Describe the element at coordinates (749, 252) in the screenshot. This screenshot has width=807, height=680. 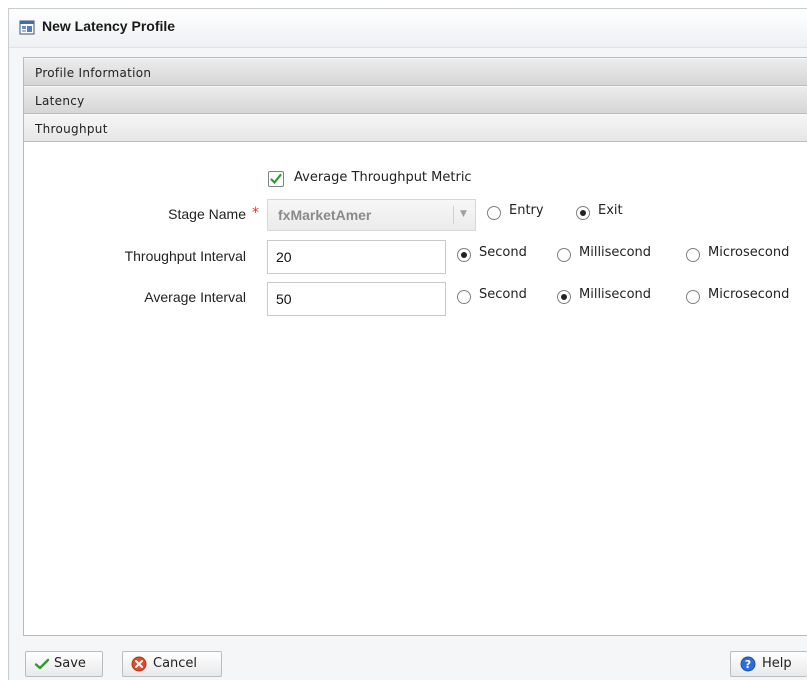
I see `throughput-microsecond-label: Microsecond` at that location.